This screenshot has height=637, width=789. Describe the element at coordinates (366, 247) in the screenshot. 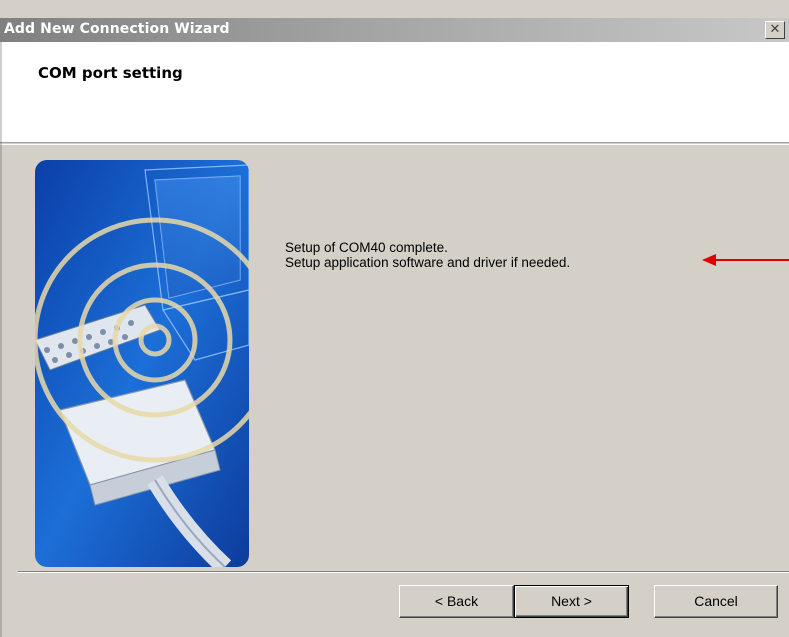

I see `message-line-1: Setup of COM40 complete.` at that location.